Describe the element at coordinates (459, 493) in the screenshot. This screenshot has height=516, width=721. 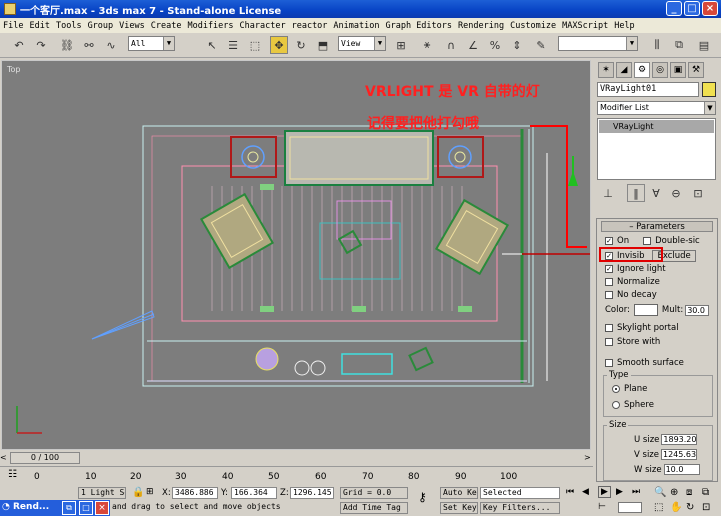
I see `auto-key-button: Auto Key` at that location.